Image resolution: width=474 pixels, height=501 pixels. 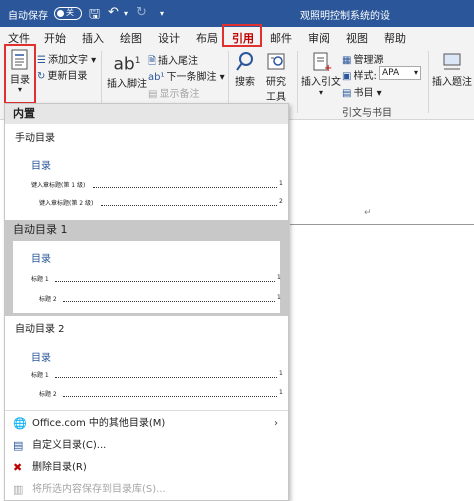 I want to click on auto-toc-2-title: 自动目录 2, so click(x=40, y=329).